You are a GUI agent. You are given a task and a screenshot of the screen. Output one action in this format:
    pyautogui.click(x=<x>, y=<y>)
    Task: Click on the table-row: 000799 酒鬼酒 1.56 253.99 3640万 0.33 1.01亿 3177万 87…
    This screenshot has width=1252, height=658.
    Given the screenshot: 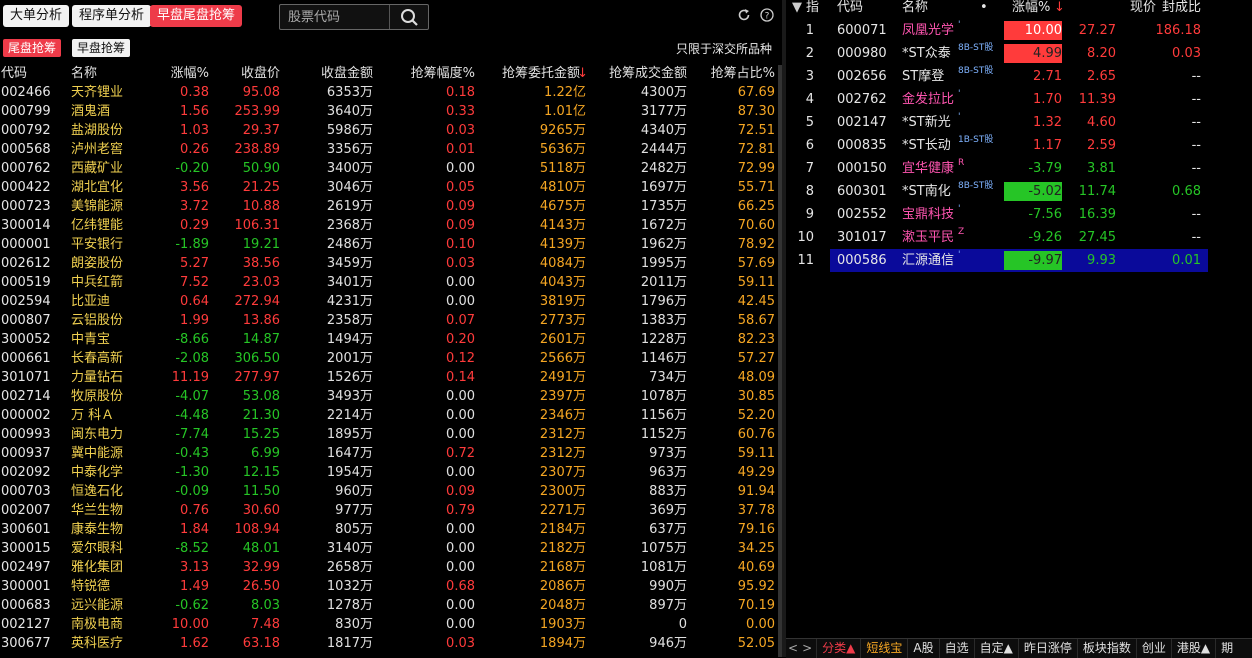 What is the action you would take?
    pyautogui.click(x=389, y=111)
    